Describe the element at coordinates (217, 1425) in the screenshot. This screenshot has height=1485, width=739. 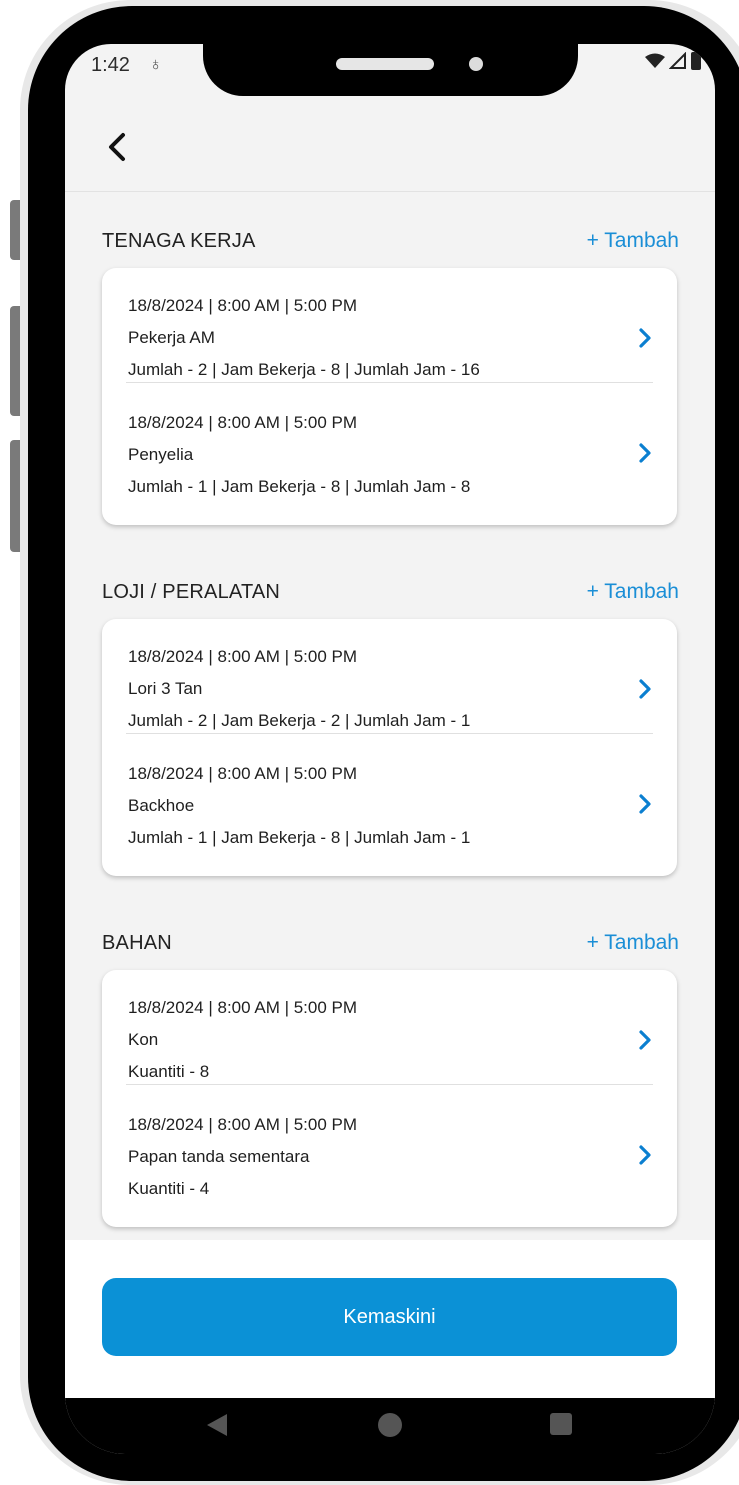
I see `nav-back-icon` at that location.